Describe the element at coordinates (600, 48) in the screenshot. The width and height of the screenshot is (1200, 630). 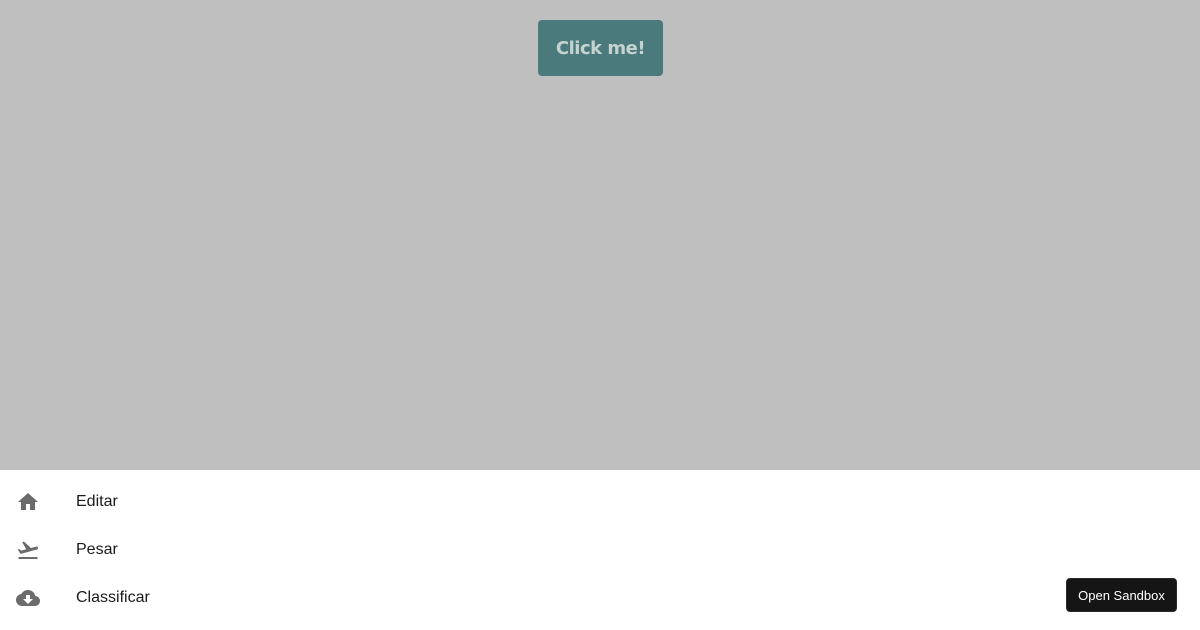
I see `click-me-button: Click me!` at that location.